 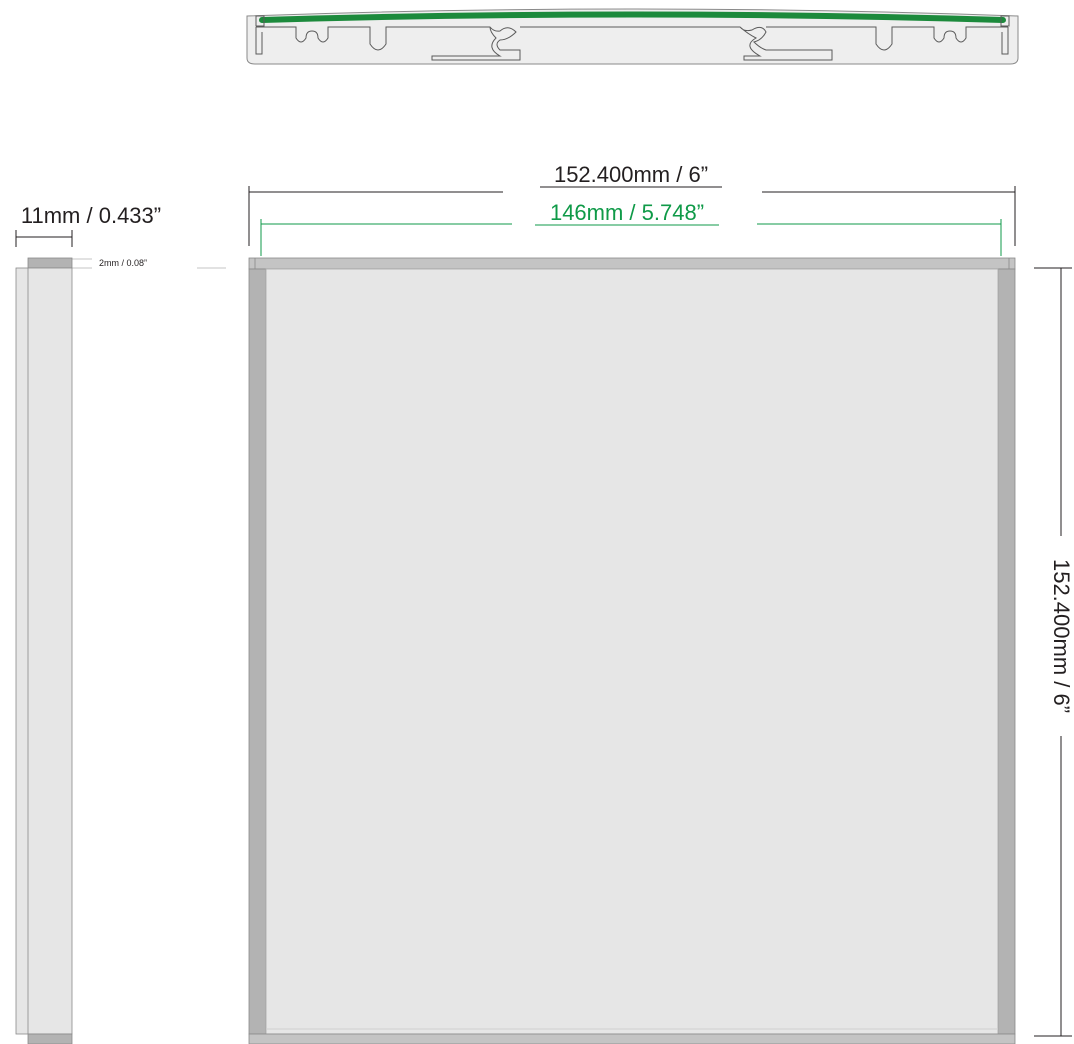 I want to click on outer-height-dimension: 152.400mm / 6”, so click(x=1054, y=652).